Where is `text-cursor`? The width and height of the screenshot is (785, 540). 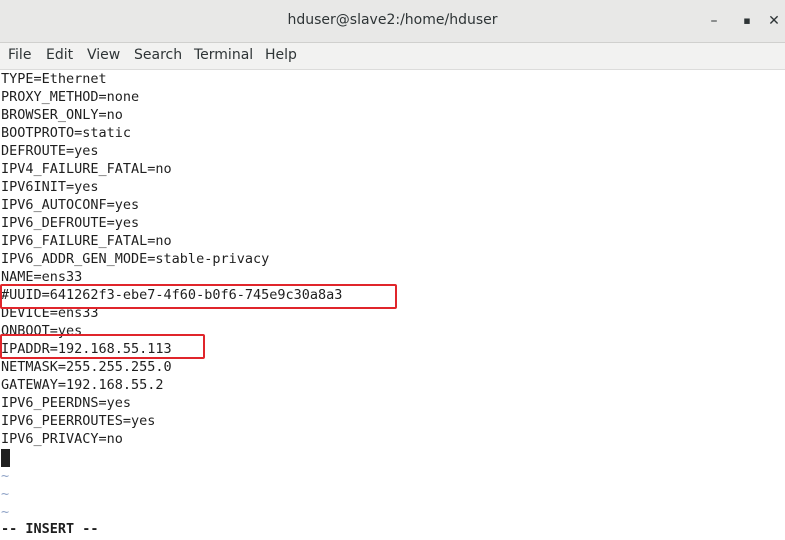 text-cursor is located at coordinates (5, 458).